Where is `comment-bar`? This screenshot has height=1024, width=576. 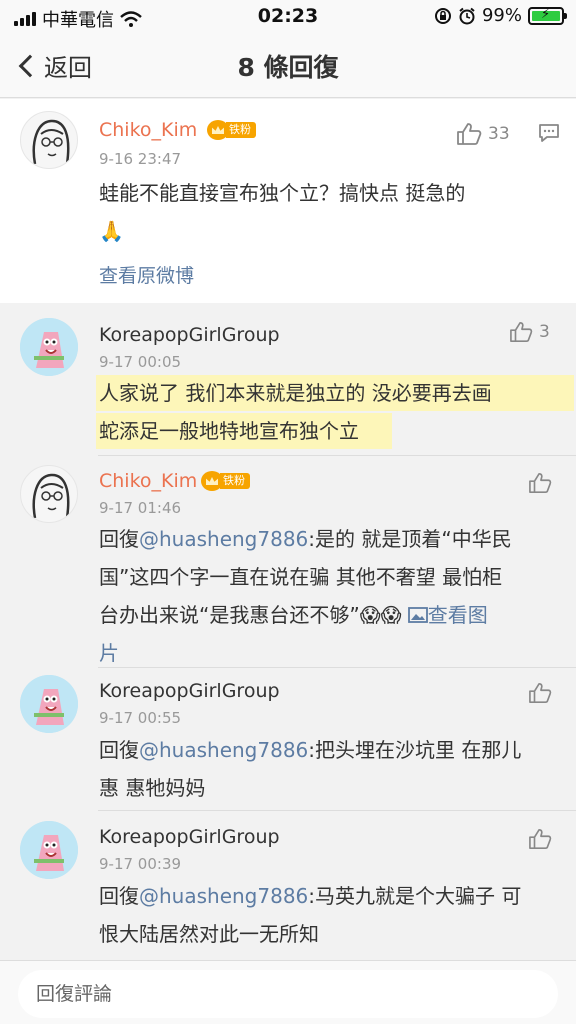
comment-bar is located at coordinates (288, 992).